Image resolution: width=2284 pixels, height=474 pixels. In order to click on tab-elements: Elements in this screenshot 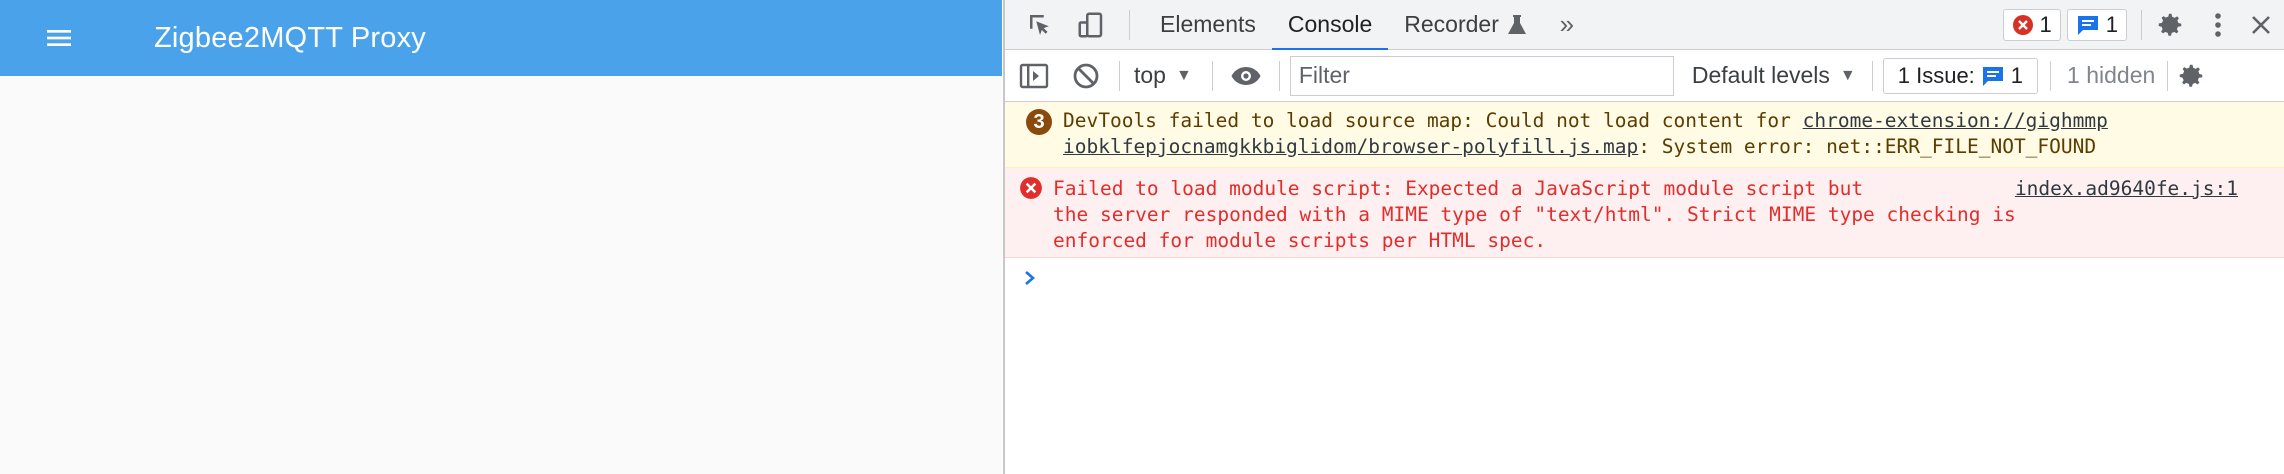, I will do `click(1208, 25)`.